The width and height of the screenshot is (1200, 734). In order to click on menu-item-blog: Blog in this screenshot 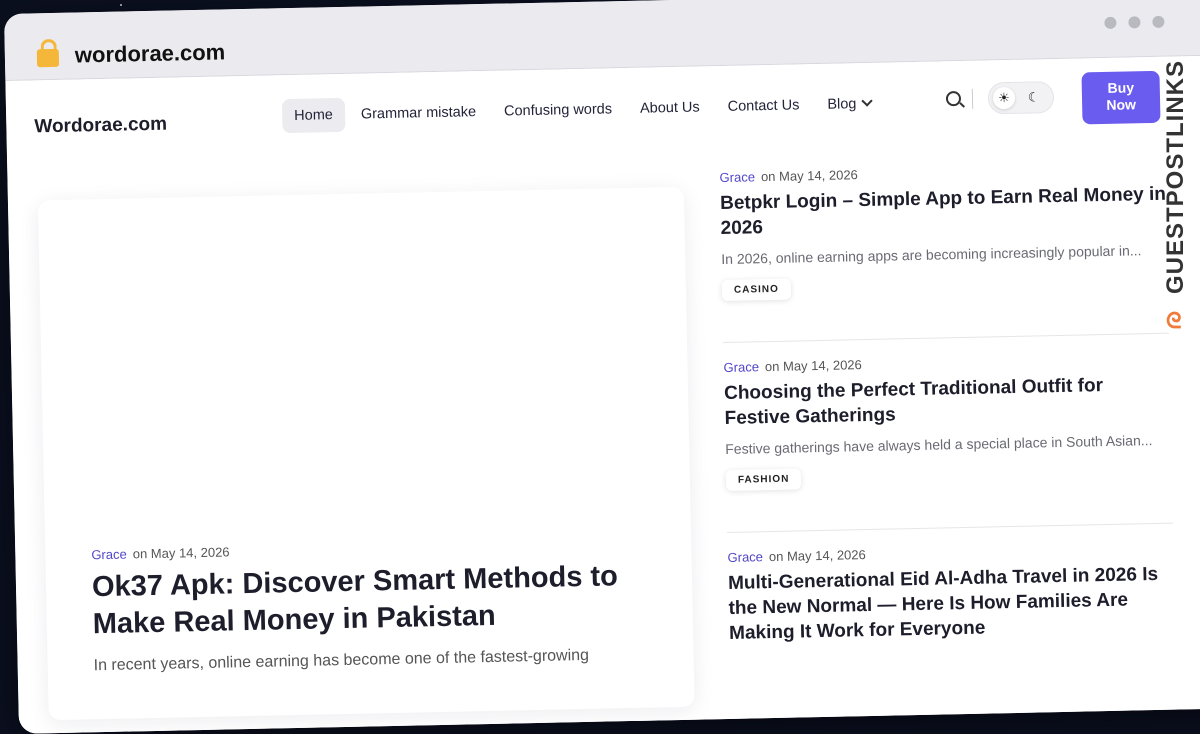, I will do `click(849, 104)`.